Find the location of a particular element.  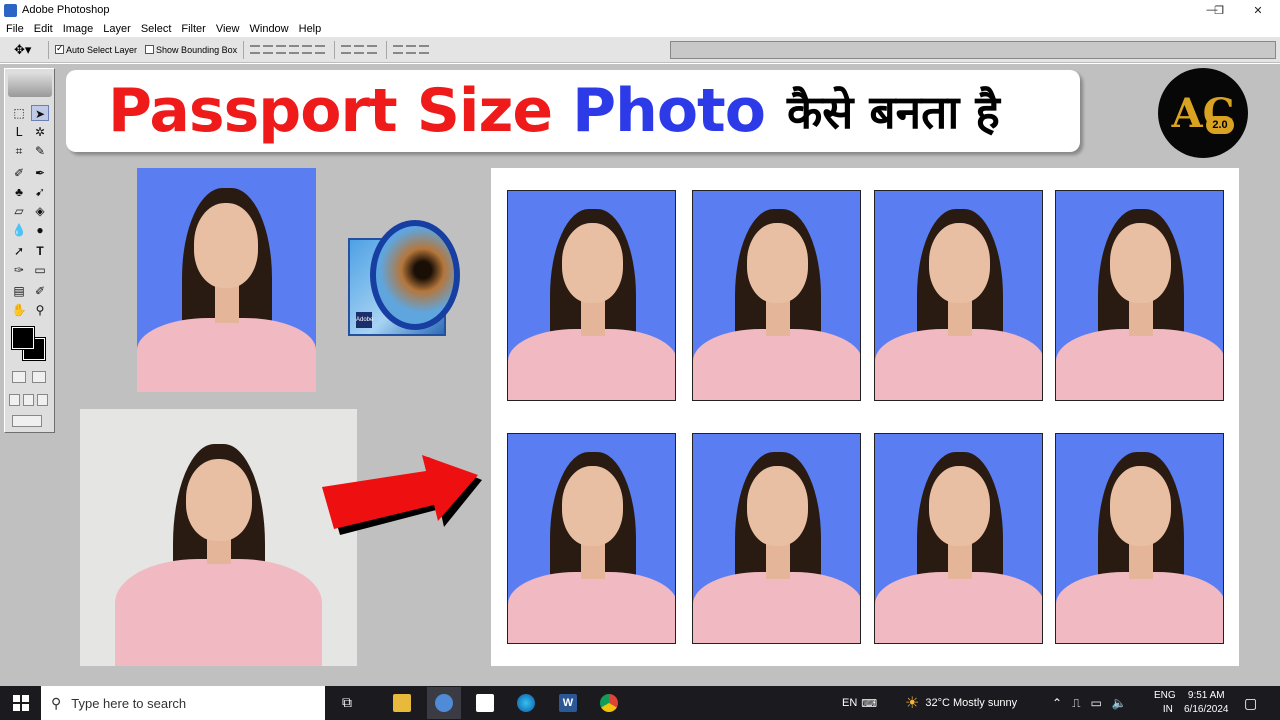

tray-language: EN ⌨ is located at coordinates (859, 703).